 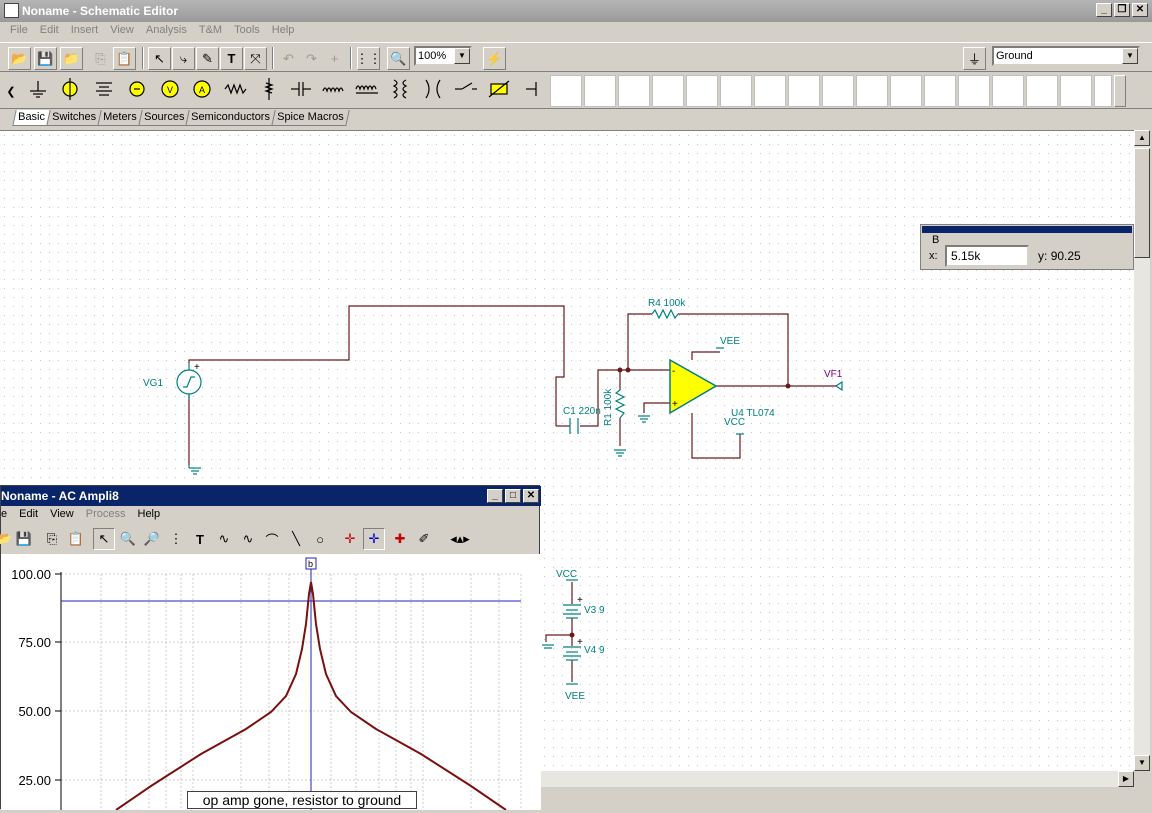 I want to click on ac-menu-bar: e Edit View Process Help, so click(x=83, y=515).